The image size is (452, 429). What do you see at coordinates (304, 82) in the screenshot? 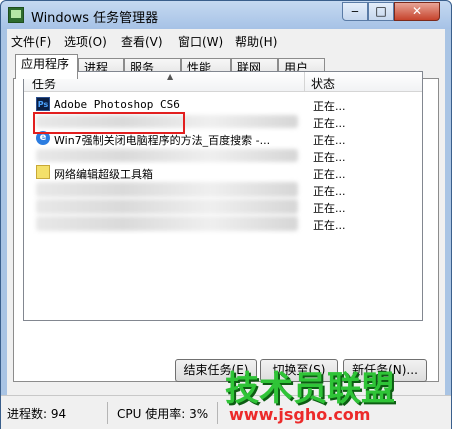
I see `column-divider` at bounding box center [304, 82].